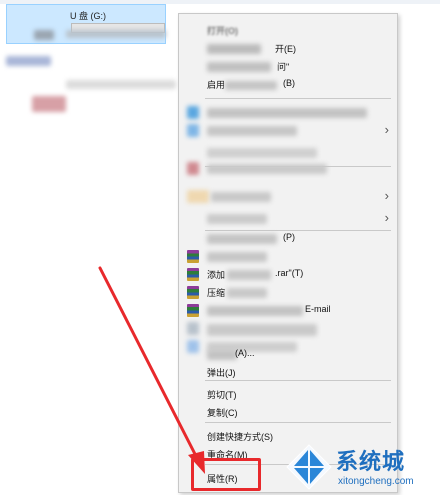 The width and height of the screenshot is (440, 495). I want to click on watermark: 系统城 xitongcheng.com, so click(362, 467).